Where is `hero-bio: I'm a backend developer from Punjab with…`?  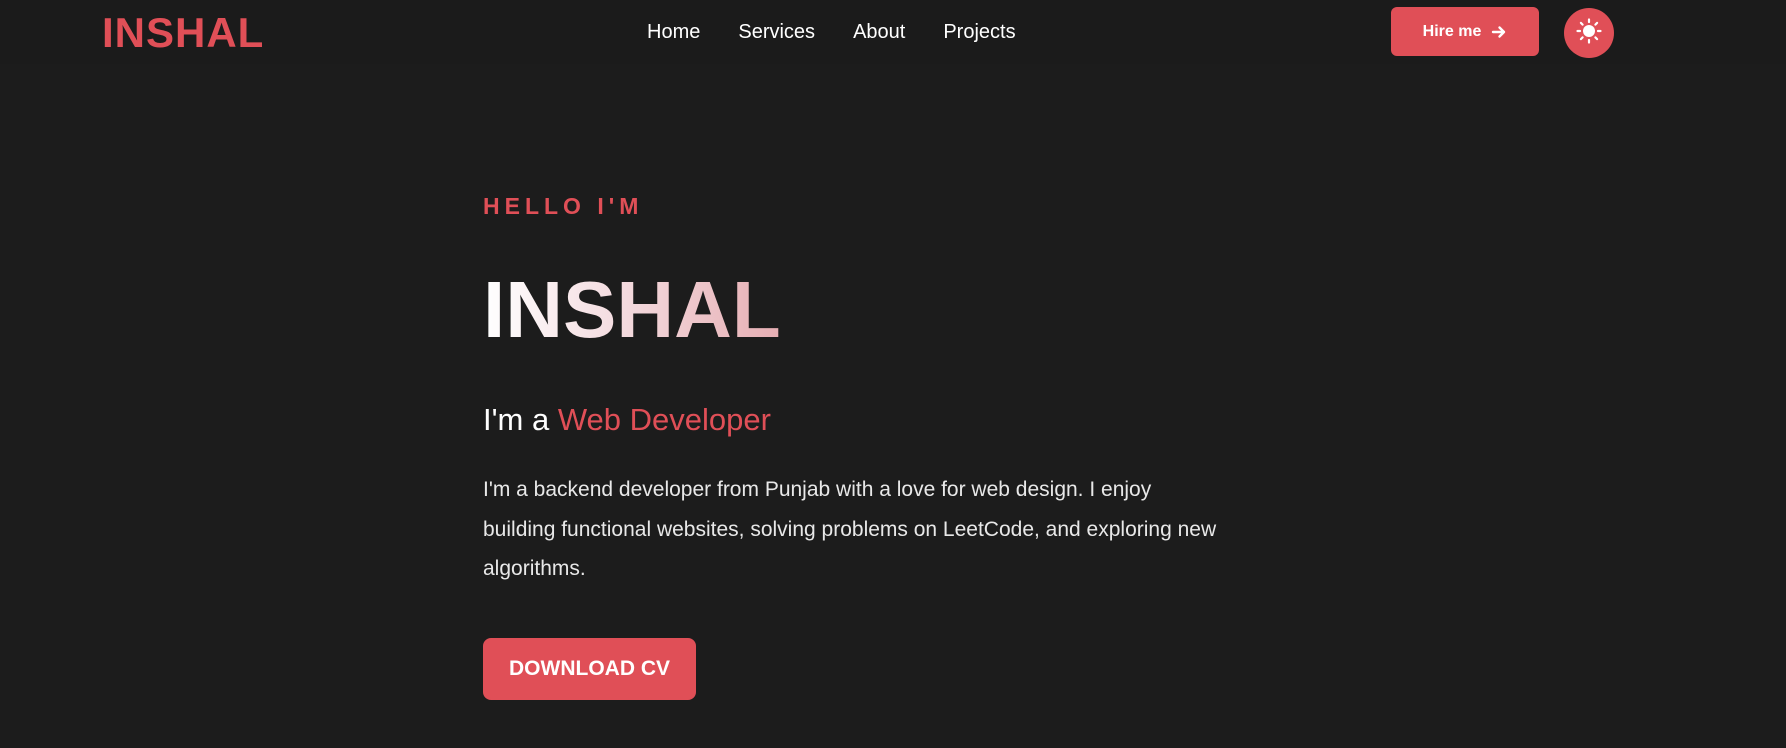
hero-bio: I'm a backend developer from Punjab with… is located at coordinates (850, 529).